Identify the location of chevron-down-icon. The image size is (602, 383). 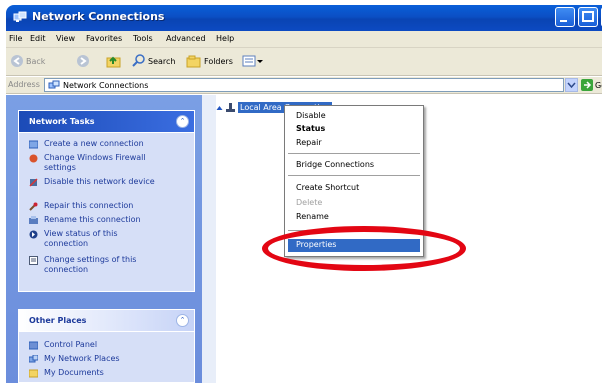
(571, 85).